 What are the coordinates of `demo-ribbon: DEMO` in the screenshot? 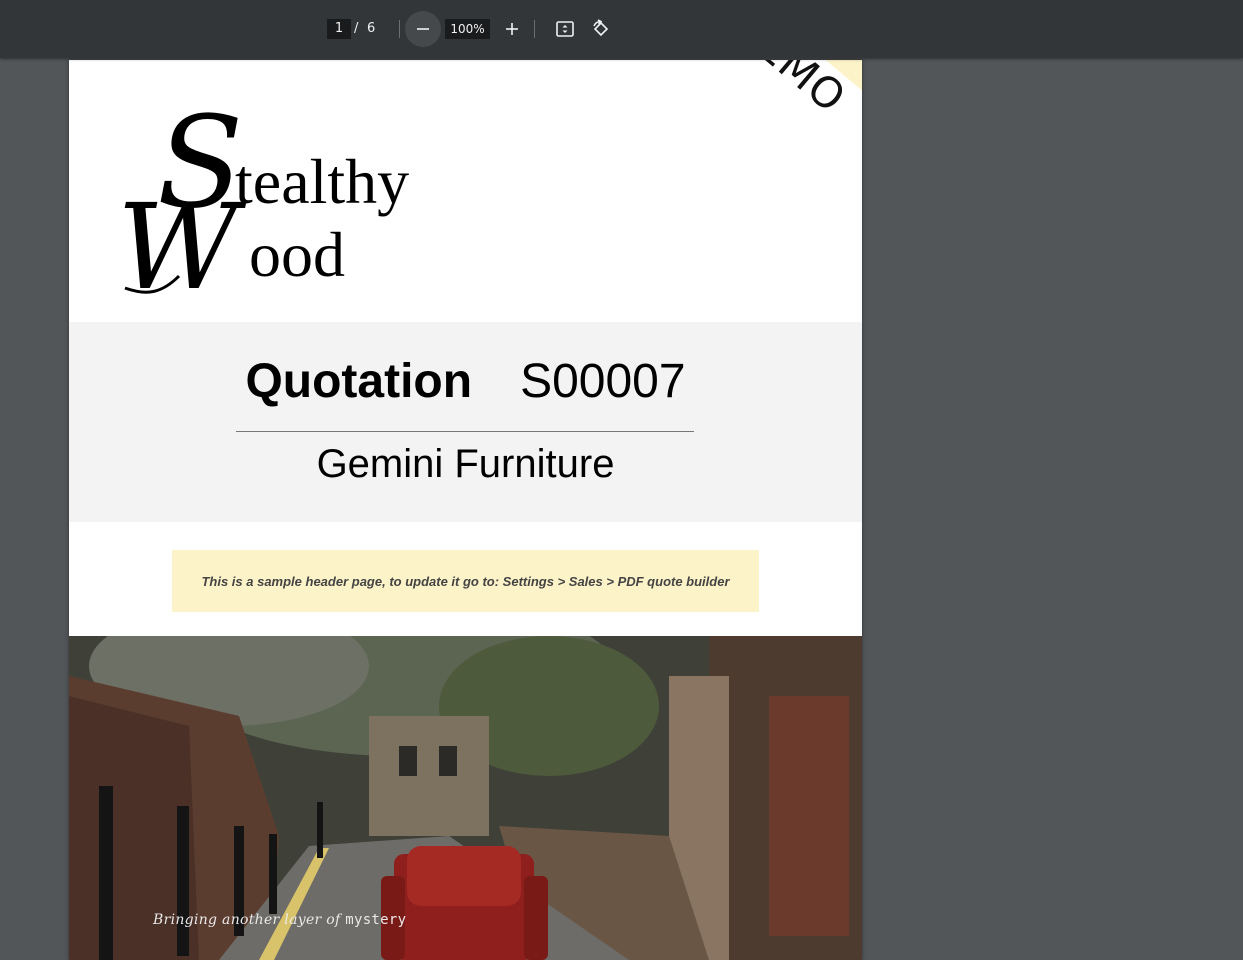 It's located at (763, 115).